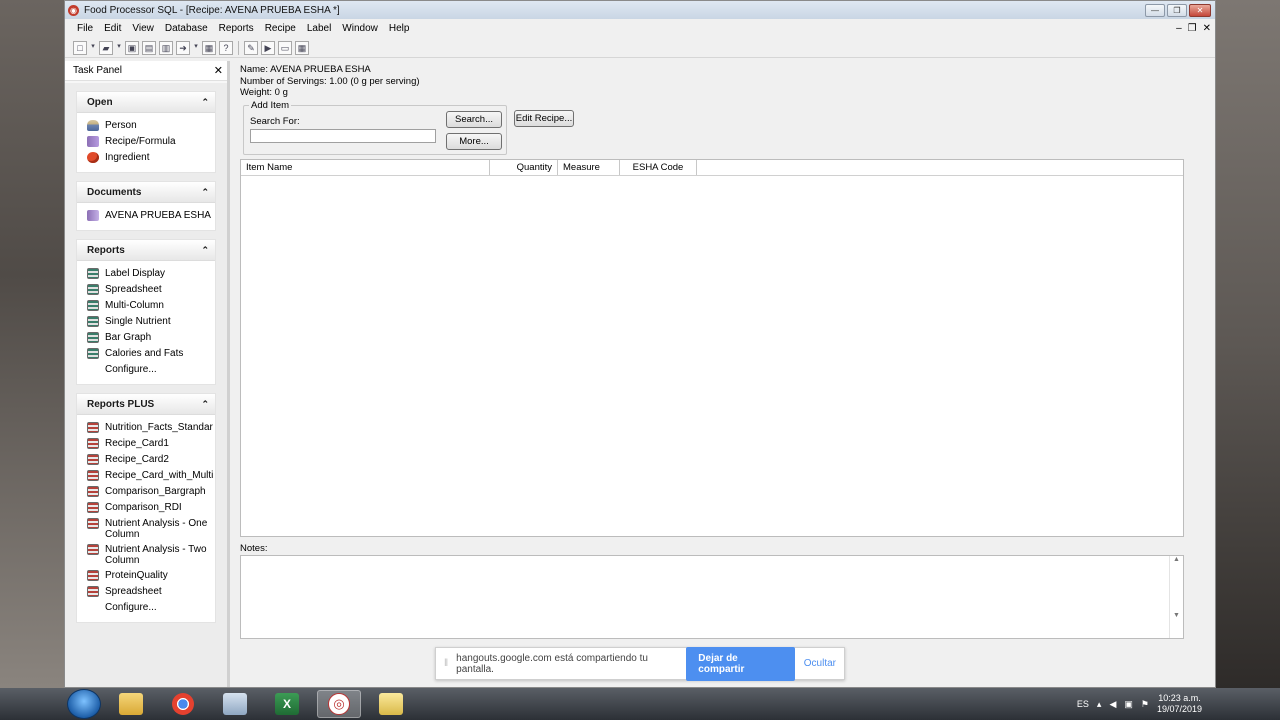  What do you see at coordinates (151, 338) in the screenshot?
I see `task-item-report: Bar Graph` at bounding box center [151, 338].